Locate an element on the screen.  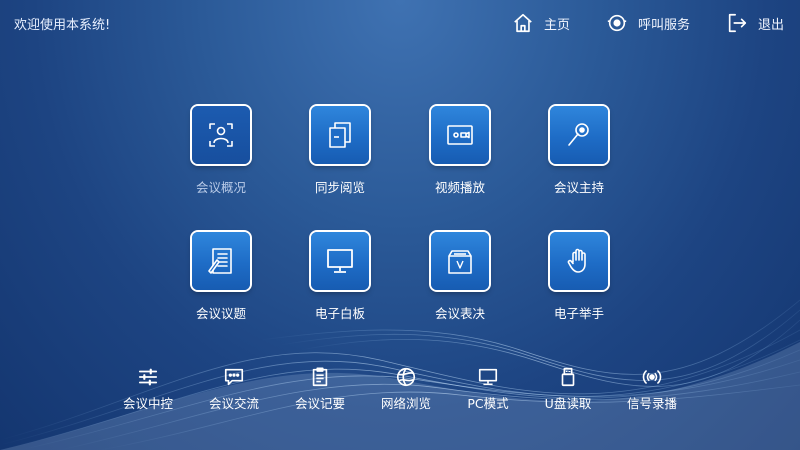
tile-label: 同步阅览 is located at coordinates (339, 187).